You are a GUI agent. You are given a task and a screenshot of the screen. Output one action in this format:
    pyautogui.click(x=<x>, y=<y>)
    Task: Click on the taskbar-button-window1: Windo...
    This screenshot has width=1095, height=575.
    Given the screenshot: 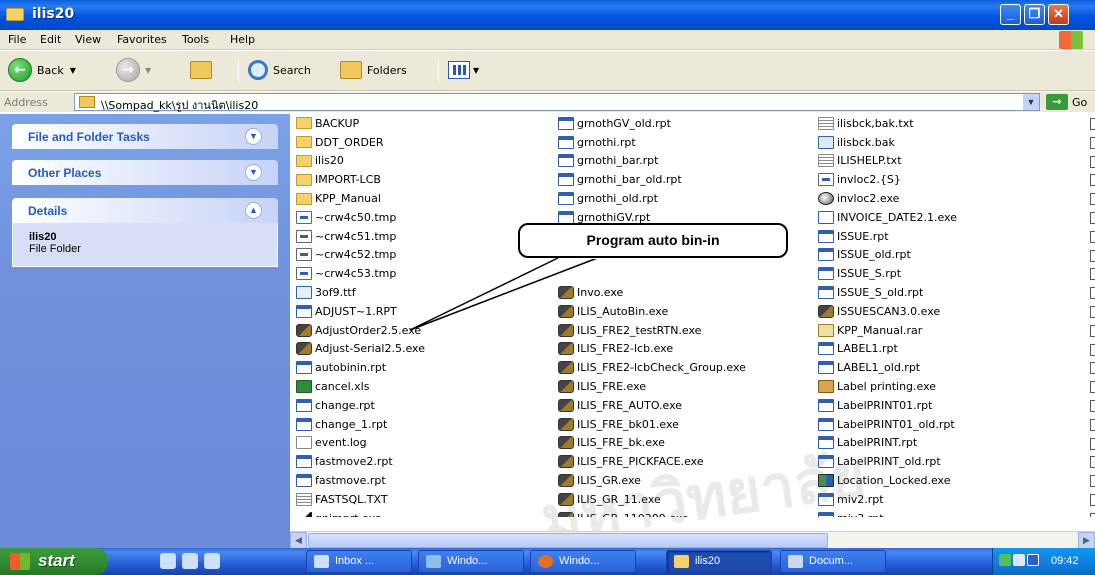 What is the action you would take?
    pyautogui.click(x=471, y=561)
    